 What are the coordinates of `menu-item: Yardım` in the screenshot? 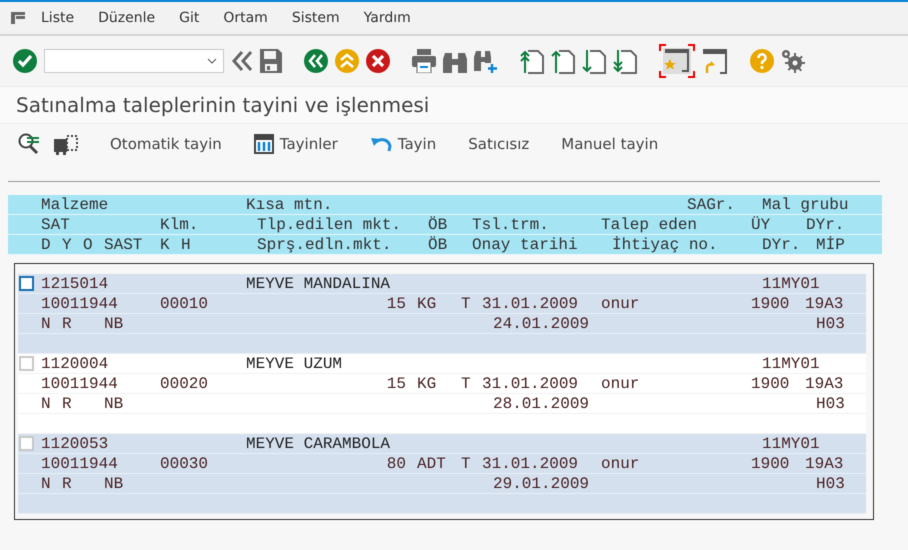 It's located at (387, 18).